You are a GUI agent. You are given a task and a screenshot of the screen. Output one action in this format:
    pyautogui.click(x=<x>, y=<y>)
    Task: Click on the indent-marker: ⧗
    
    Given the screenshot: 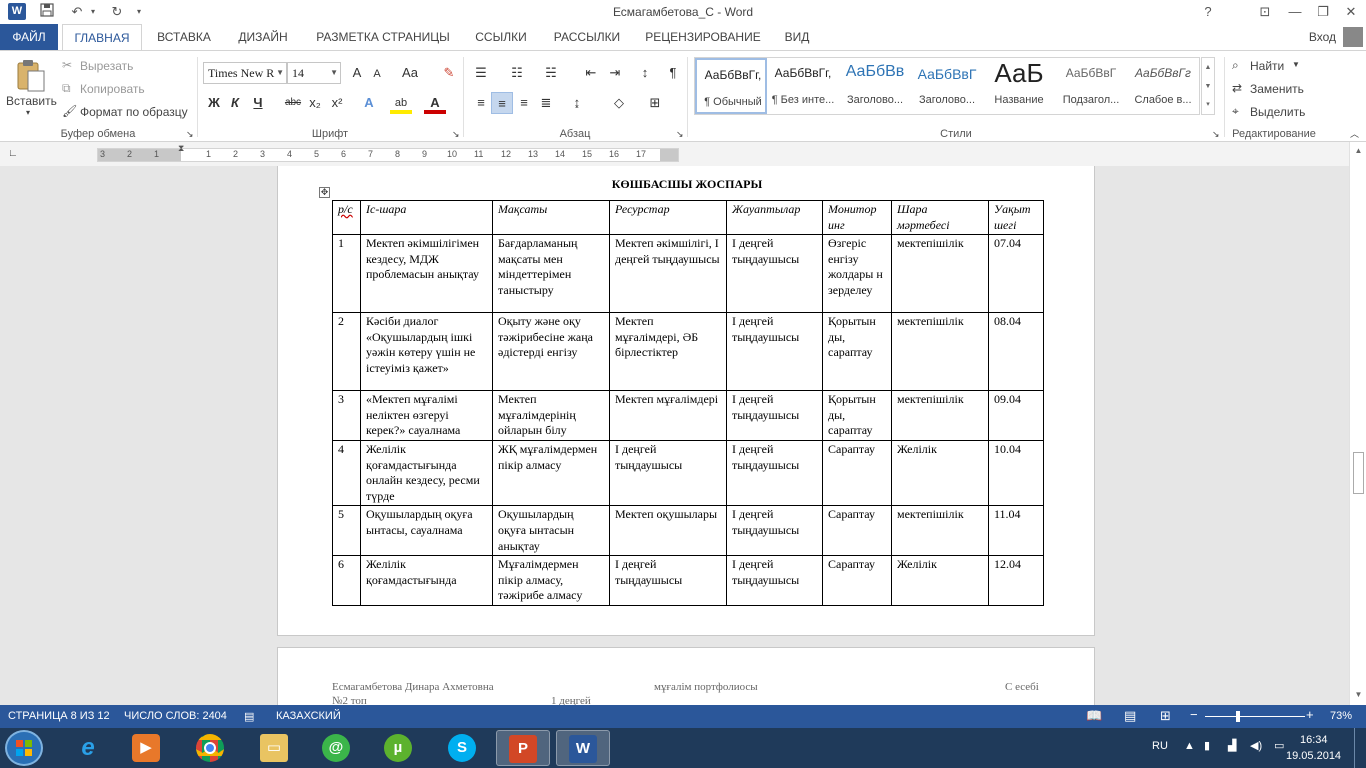 What is the action you would take?
    pyautogui.click(x=181, y=148)
    